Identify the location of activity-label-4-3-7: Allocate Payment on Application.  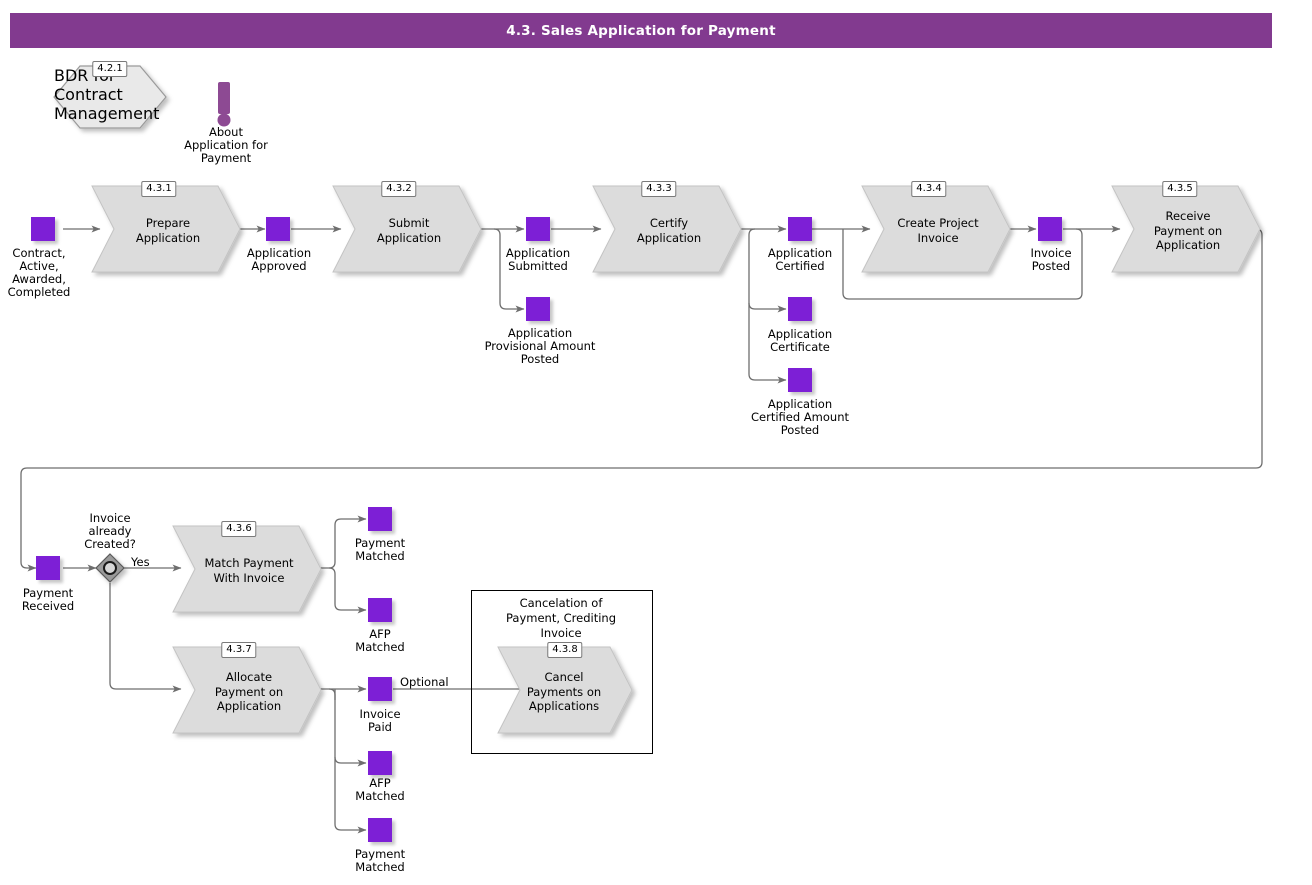
(249, 692).